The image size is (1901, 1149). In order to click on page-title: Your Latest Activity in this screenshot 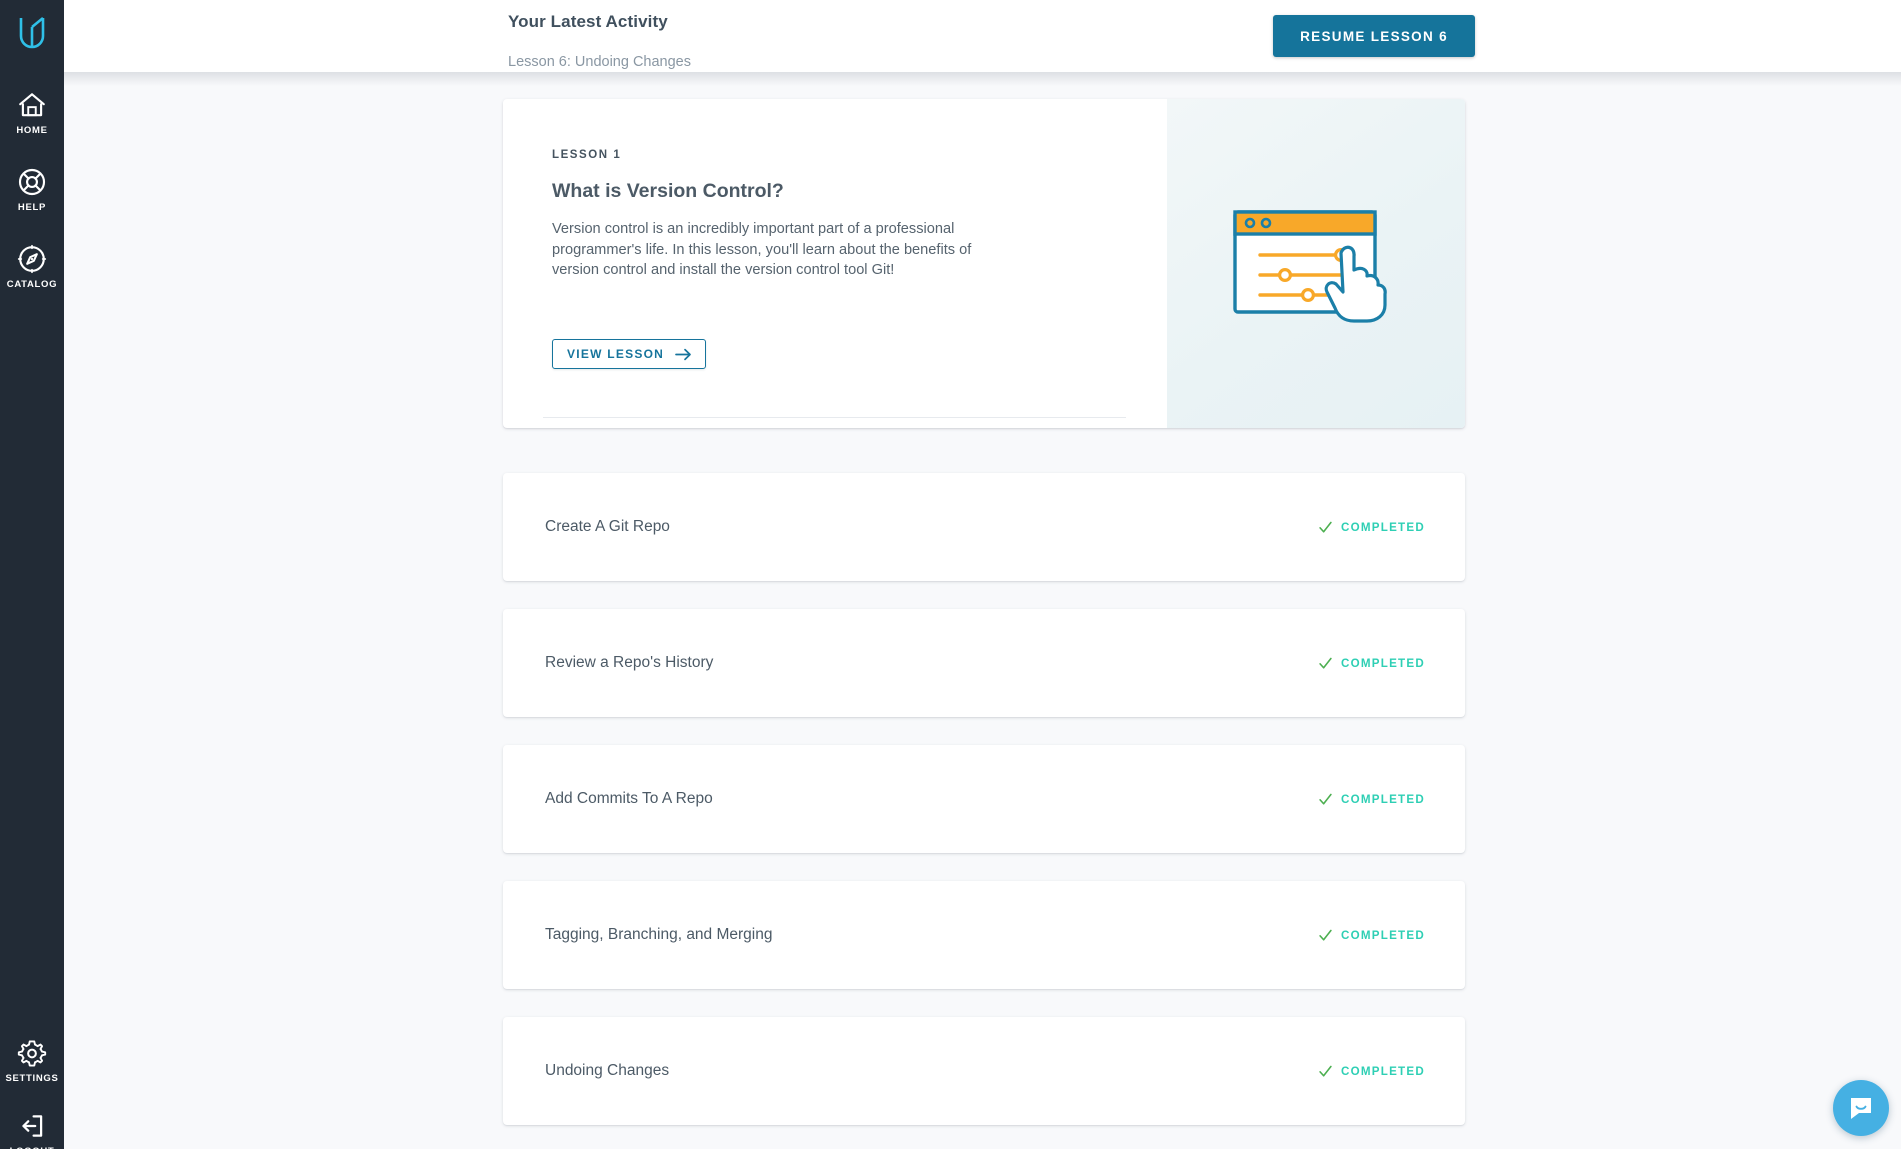, I will do `click(588, 21)`.